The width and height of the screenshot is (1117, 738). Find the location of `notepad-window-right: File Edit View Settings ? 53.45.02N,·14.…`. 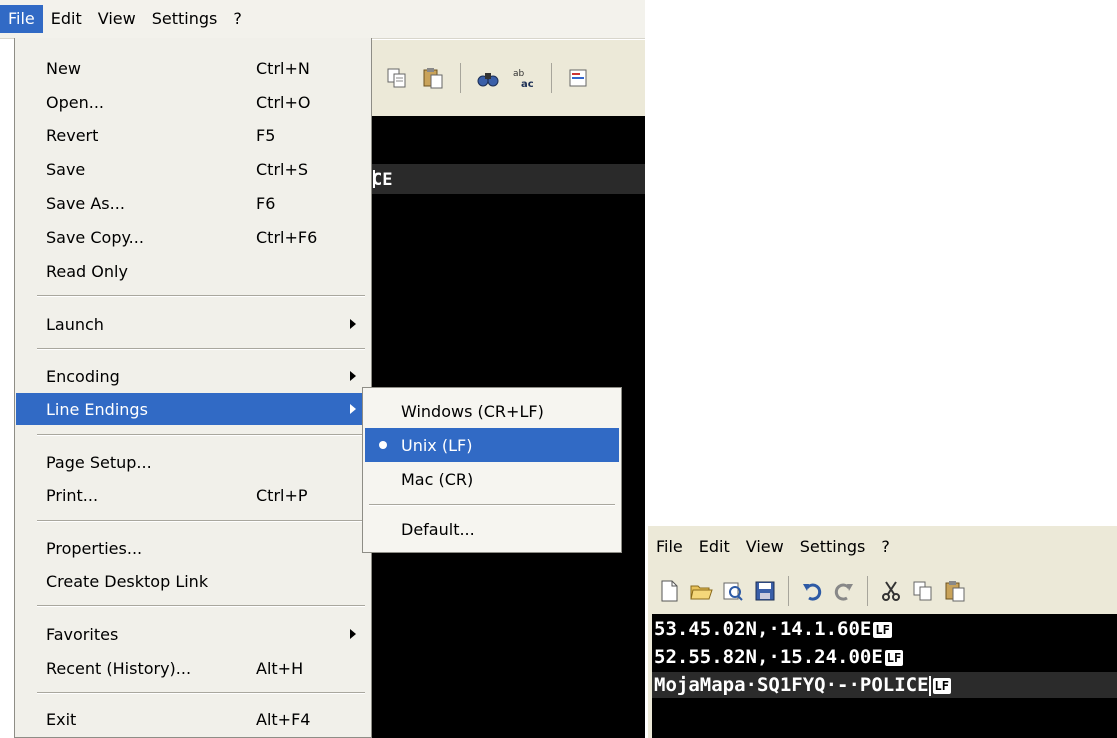

notepad-window-right: File Edit View Settings ? 53.45.02N,·14.… is located at coordinates (882, 632).